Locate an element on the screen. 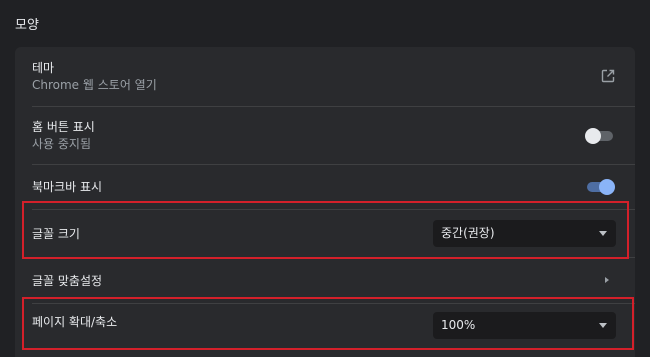 The height and width of the screenshot is (357, 650). font-size-select: 중간(권장) is located at coordinates (524, 233).